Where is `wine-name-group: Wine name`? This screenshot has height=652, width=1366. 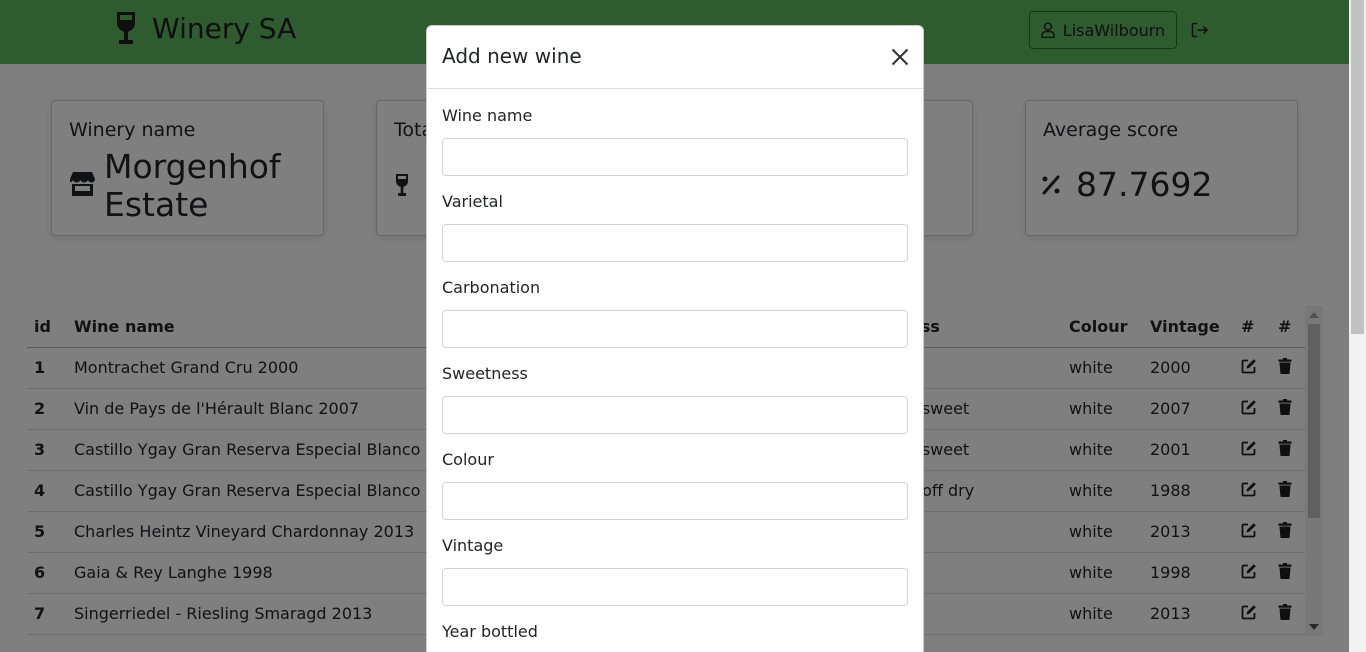
wine-name-group: Wine name is located at coordinates (675, 141).